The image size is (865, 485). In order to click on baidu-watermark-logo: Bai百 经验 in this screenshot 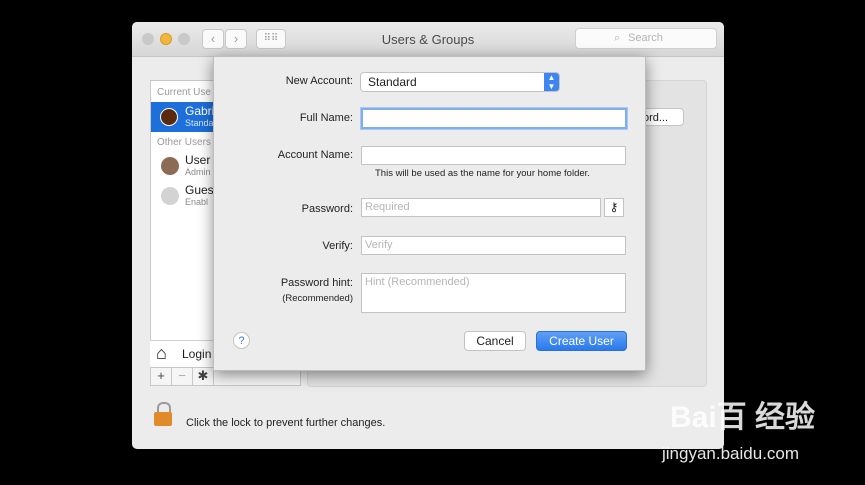, I will do `click(743, 417)`.